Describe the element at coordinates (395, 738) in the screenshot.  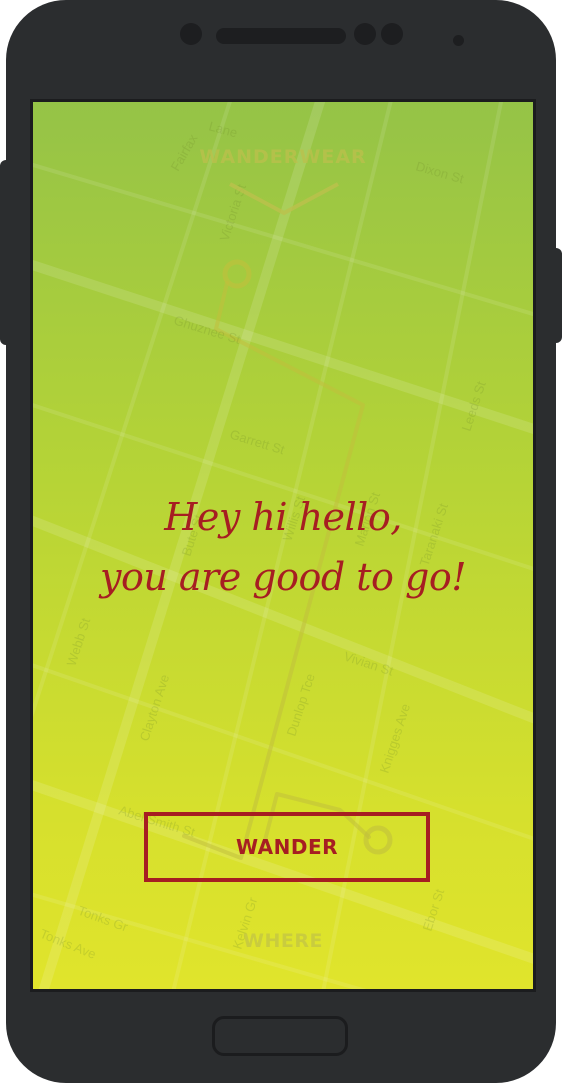
I see `map-label: Knigges Ave` at that location.